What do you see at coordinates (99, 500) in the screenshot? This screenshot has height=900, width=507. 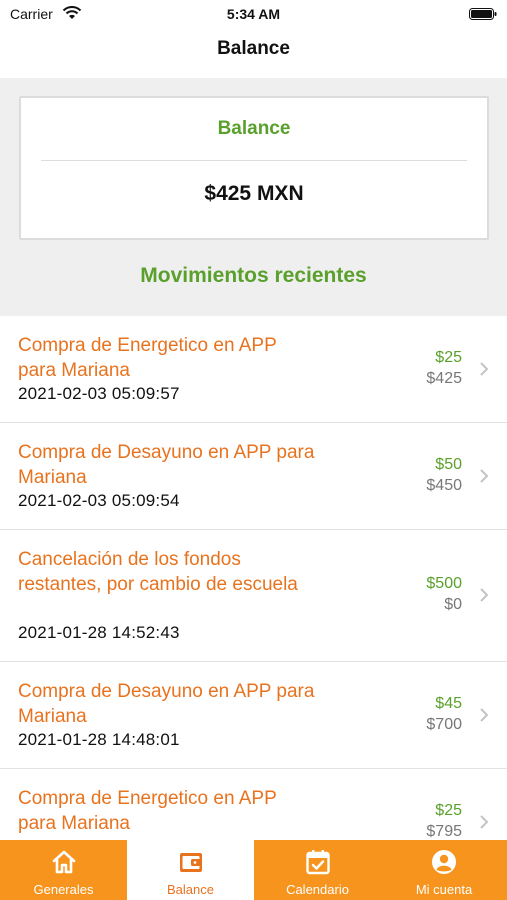 I see `movement-date: 2021-02-03 05:09:54` at bounding box center [99, 500].